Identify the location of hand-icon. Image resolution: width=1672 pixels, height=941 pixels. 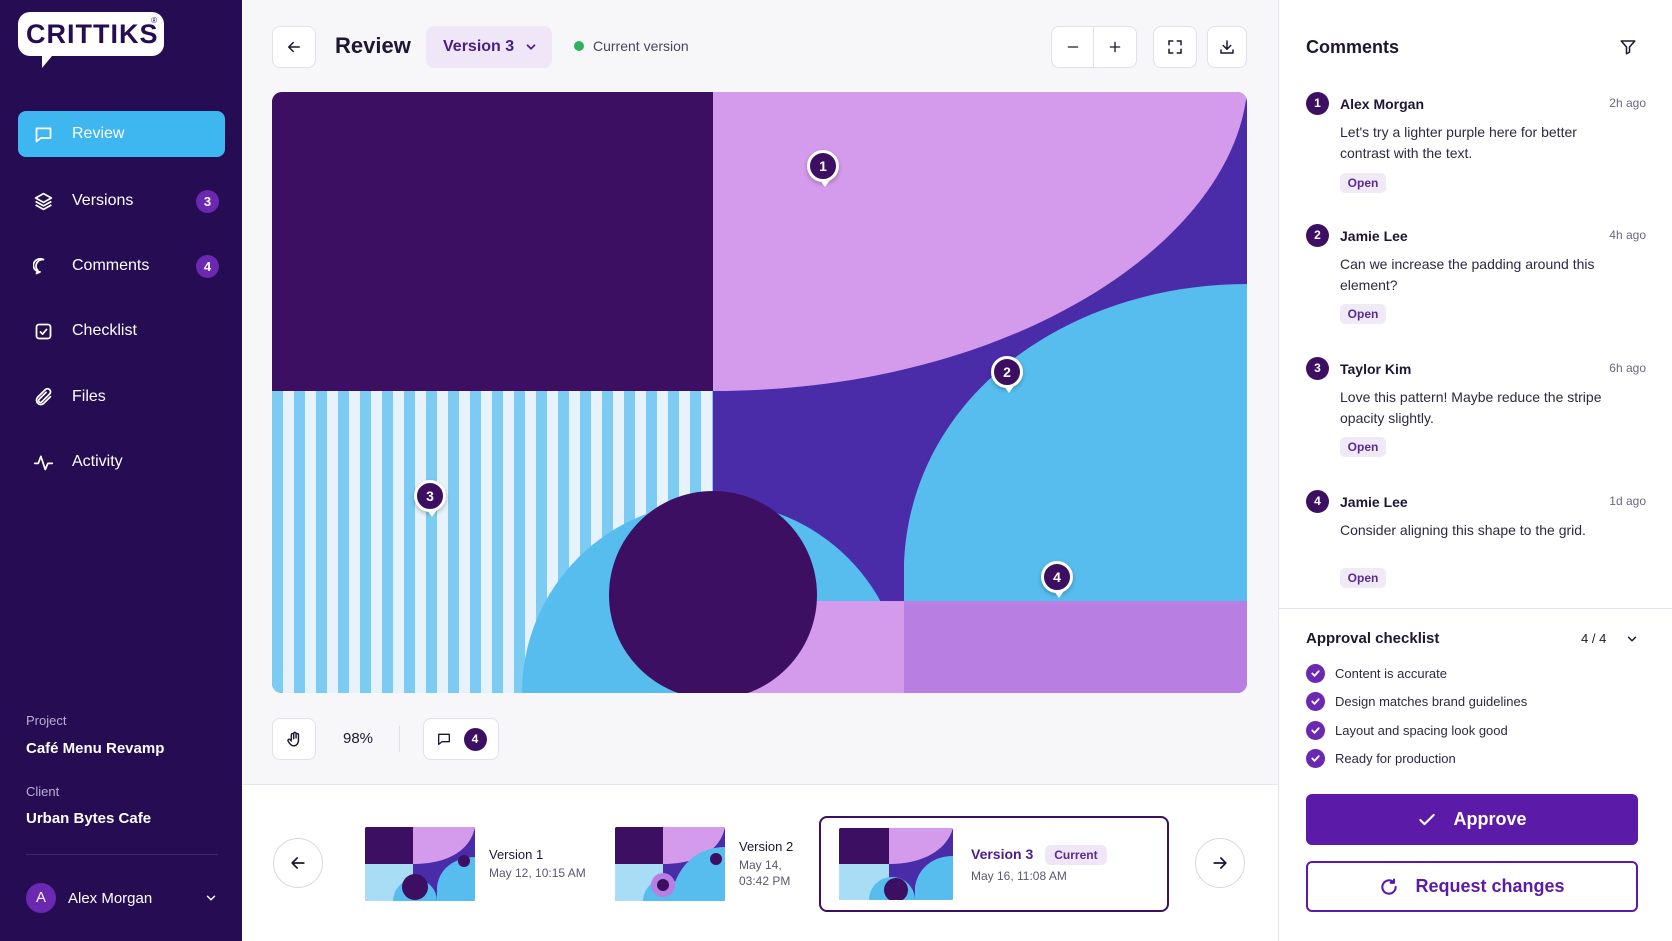
(292, 739).